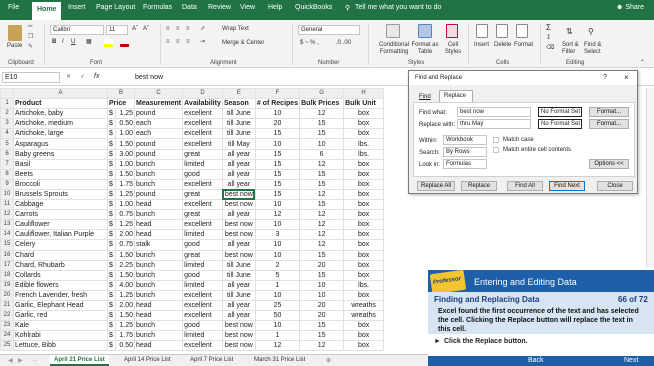 Image resolution: width=654 pixels, height=366 pixels. Describe the element at coordinates (631, 360) in the screenshot. I see `tutorial-next-button: Next` at that location.